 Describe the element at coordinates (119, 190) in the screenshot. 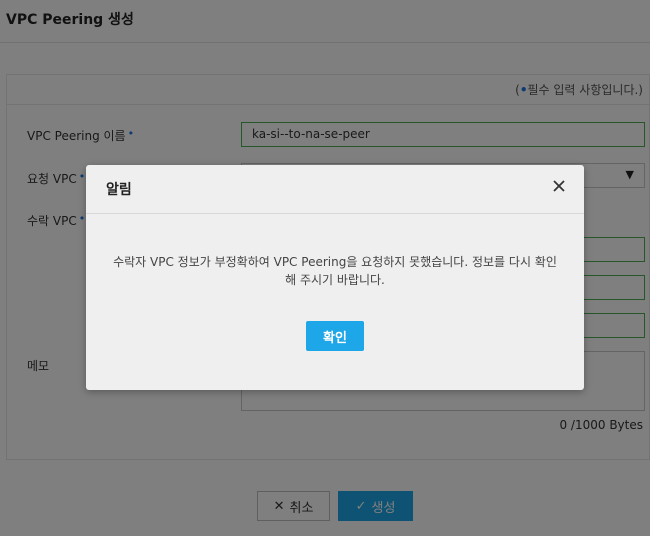

I see `dialog-title: 알림` at that location.